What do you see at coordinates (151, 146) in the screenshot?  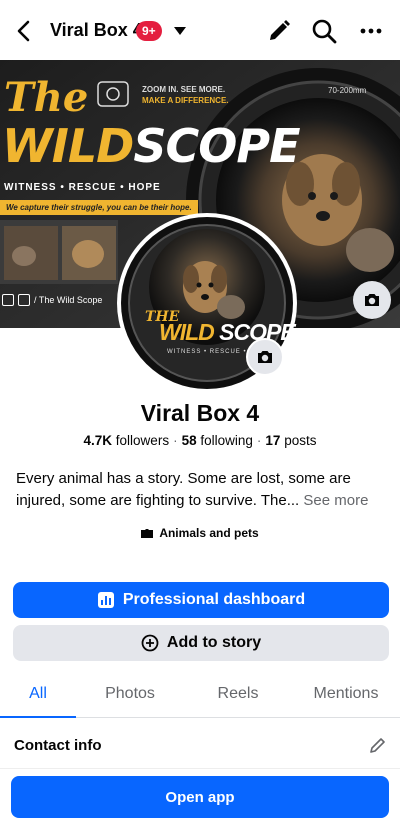 I see `cover-brand-name: WILDSCOPE` at bounding box center [151, 146].